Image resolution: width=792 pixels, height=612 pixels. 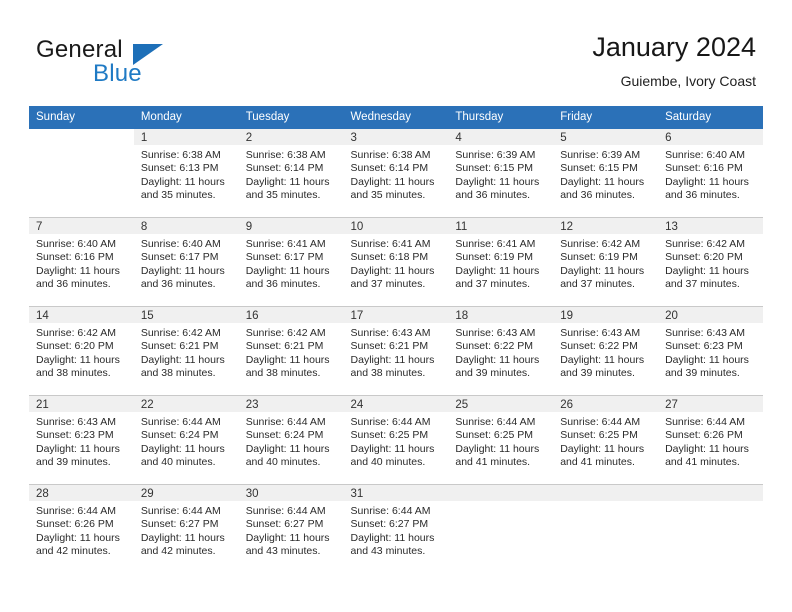 I want to click on day-number: 22, so click(x=186, y=404).